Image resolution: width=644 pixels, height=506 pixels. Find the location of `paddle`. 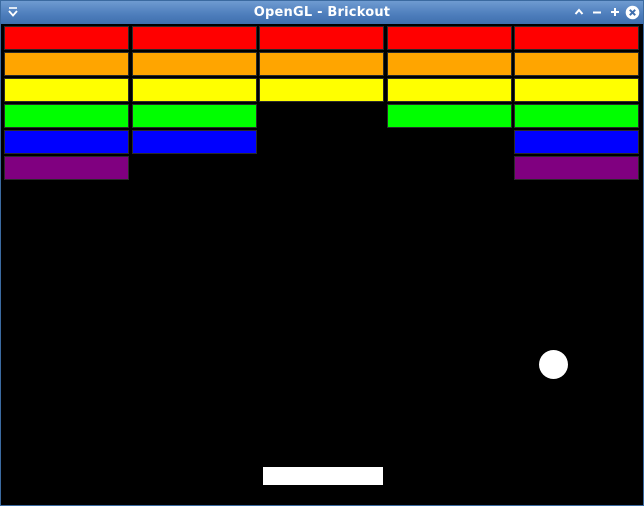

paddle is located at coordinates (323, 476).